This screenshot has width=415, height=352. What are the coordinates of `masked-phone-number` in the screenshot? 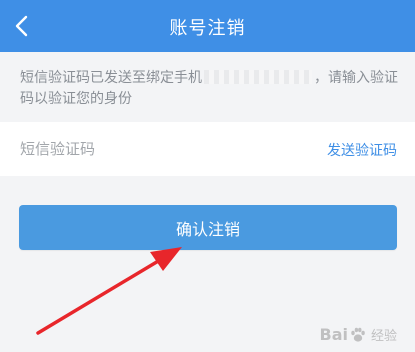 It's located at (258, 77).